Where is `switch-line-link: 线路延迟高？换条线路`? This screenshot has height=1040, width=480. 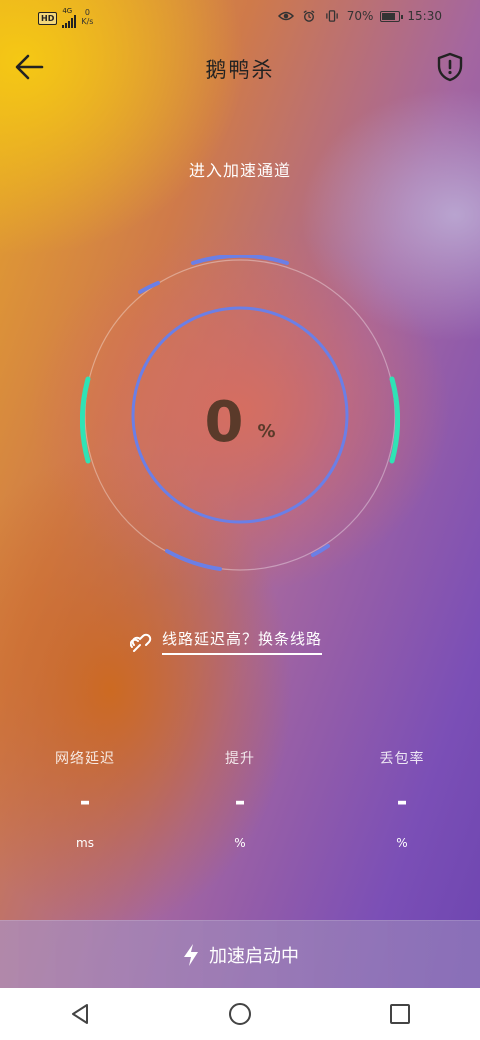
switch-line-link: 线路延迟高？换条线路 is located at coordinates (226, 641).